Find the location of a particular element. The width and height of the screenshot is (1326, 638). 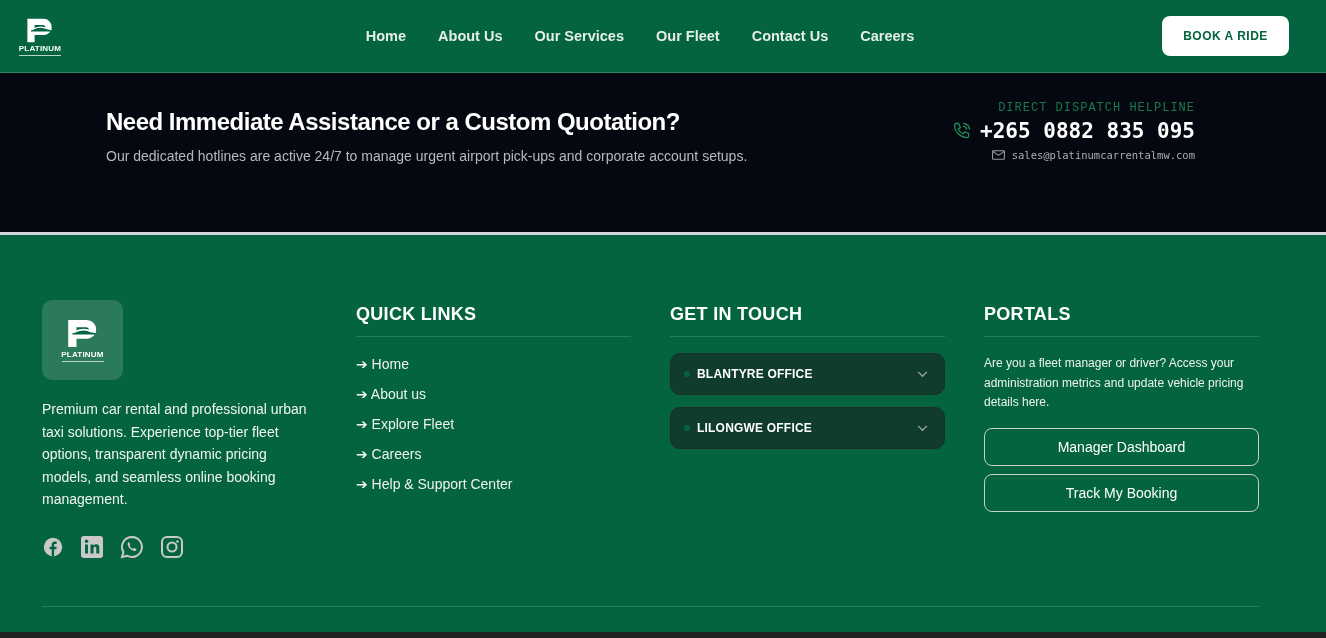

footer-link: ➔ Help & Support Center is located at coordinates (493, 484).